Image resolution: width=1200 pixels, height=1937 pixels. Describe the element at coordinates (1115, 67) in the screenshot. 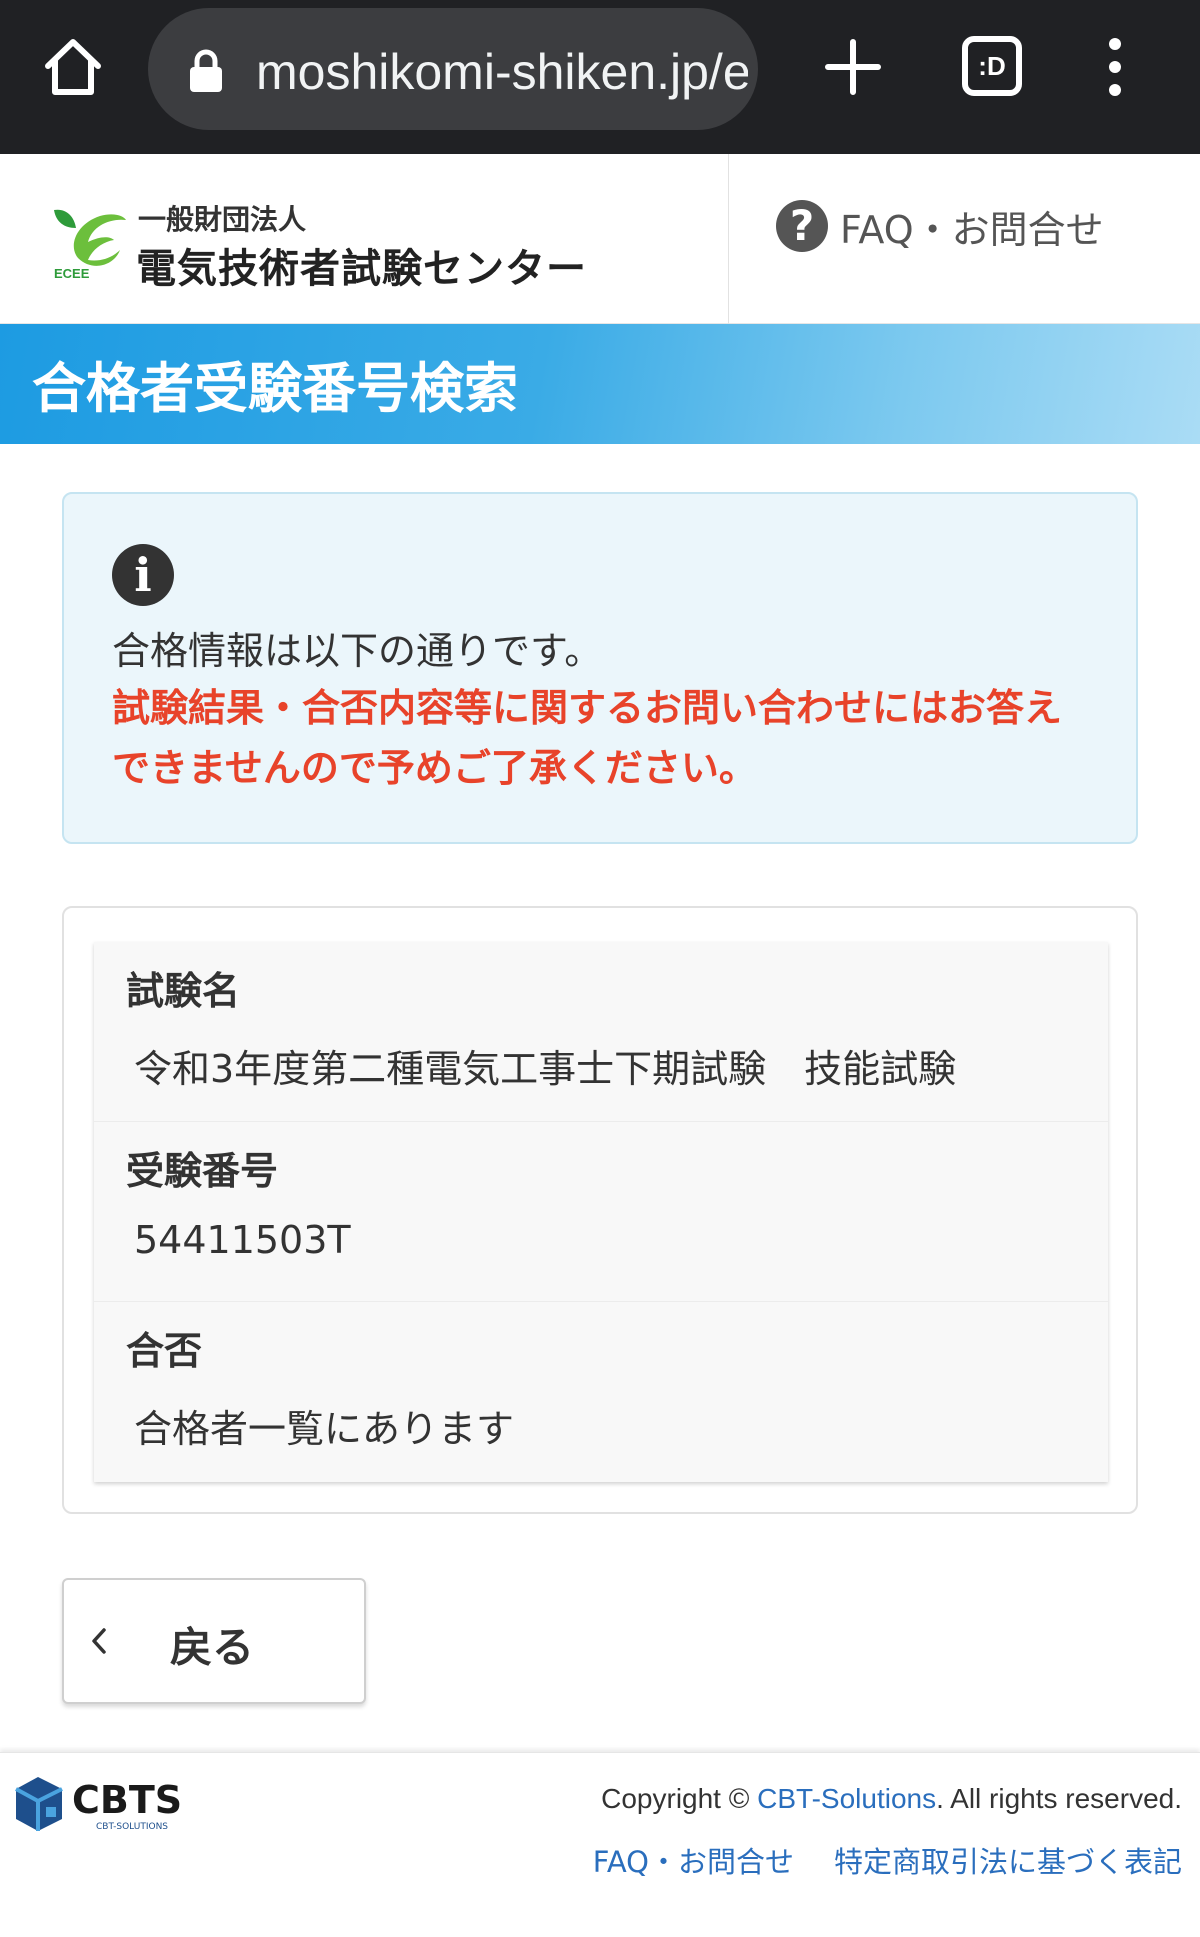

I see `more-vert-icon` at that location.